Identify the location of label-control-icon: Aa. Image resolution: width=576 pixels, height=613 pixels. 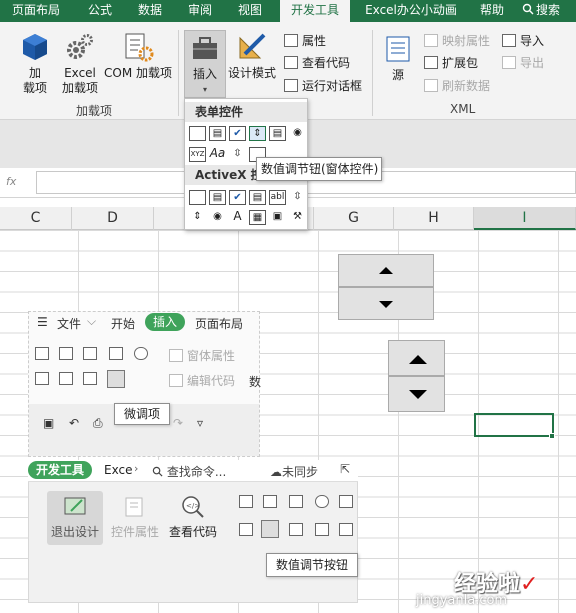
(217, 154).